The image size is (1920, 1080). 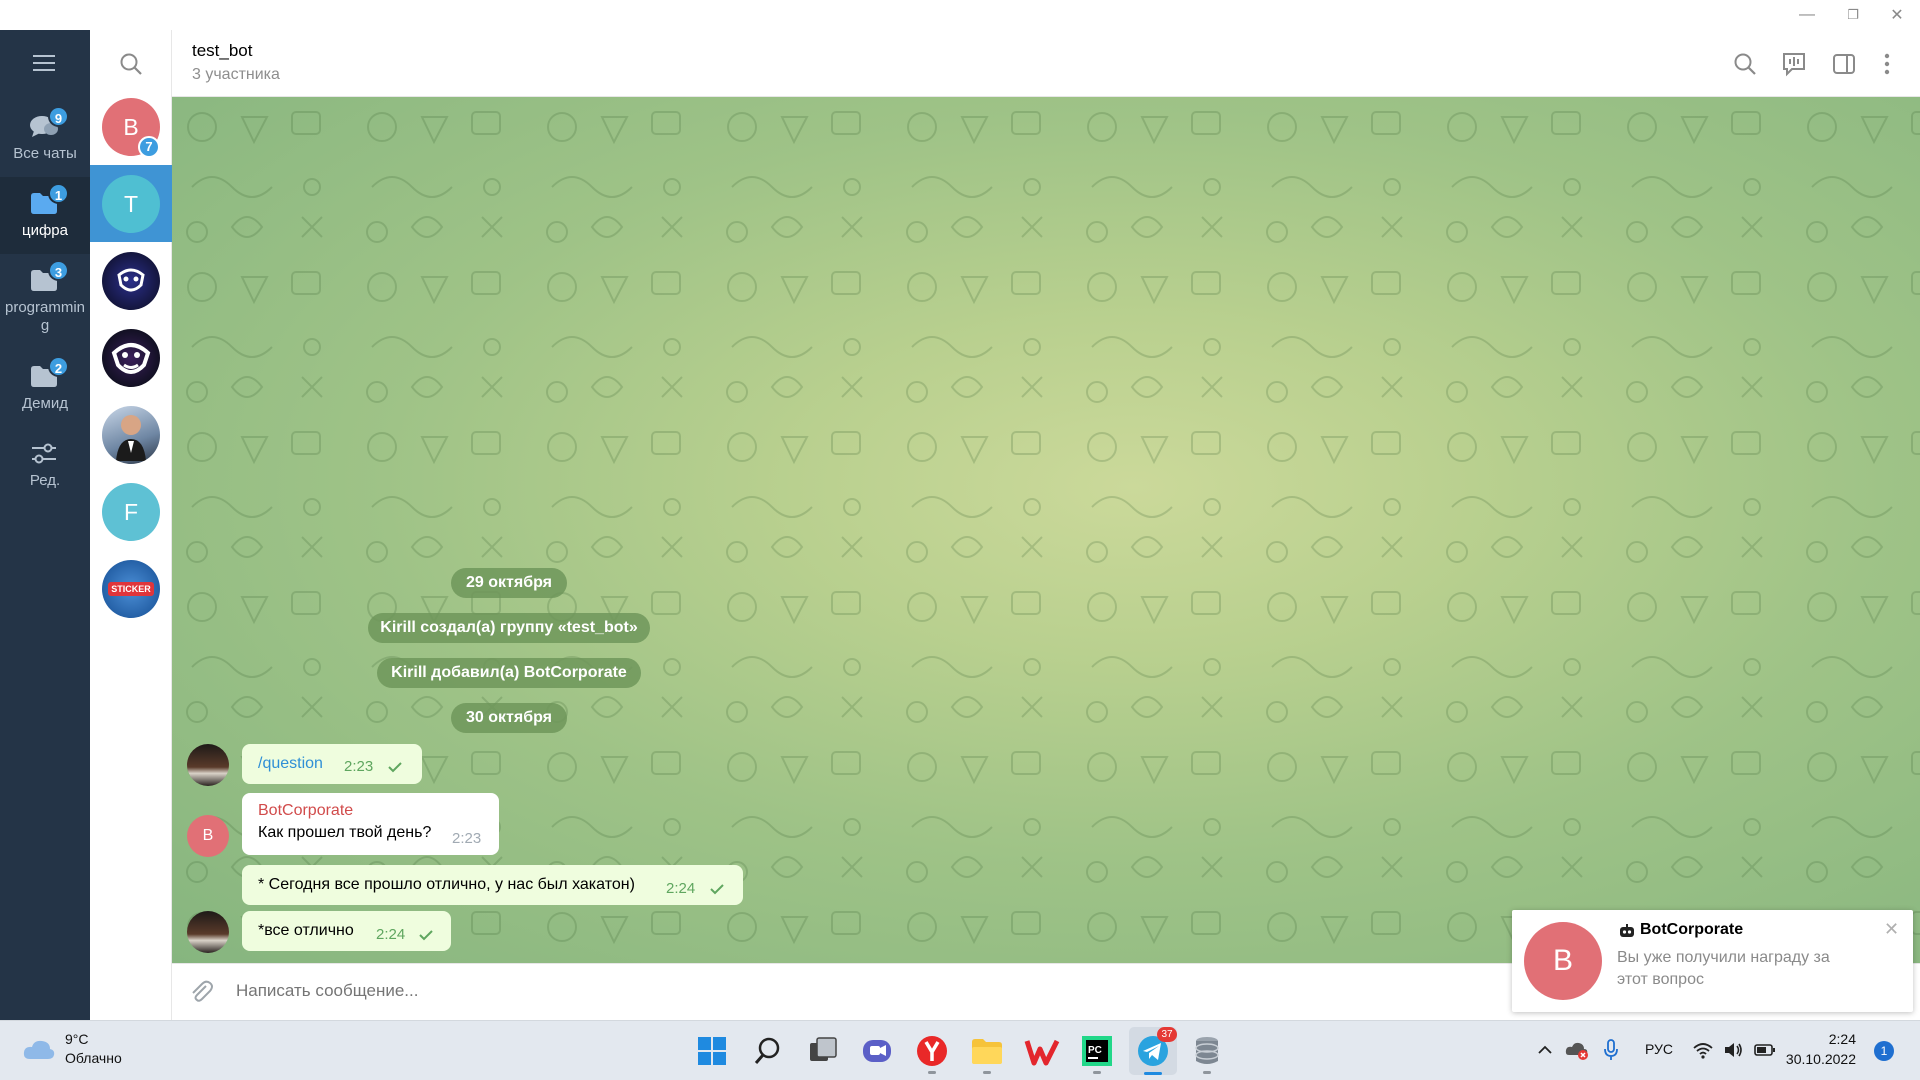 I want to click on weather-temp: 9°C, so click(x=77, y=1039).